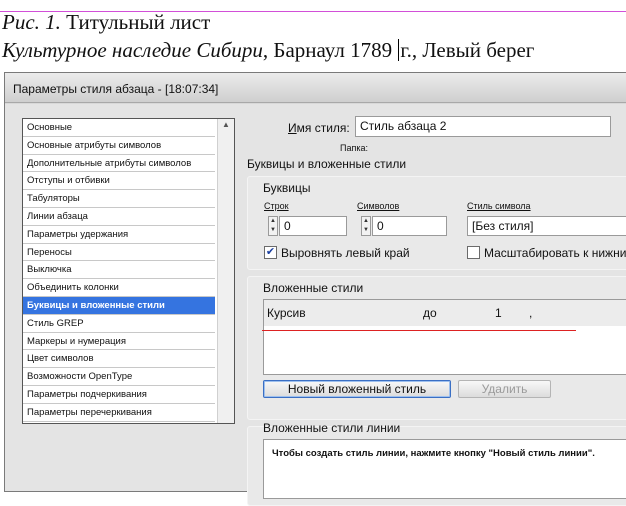 Image resolution: width=626 pixels, height=506 pixels. I want to click on align-left-checkbox: ✔, so click(270, 252).